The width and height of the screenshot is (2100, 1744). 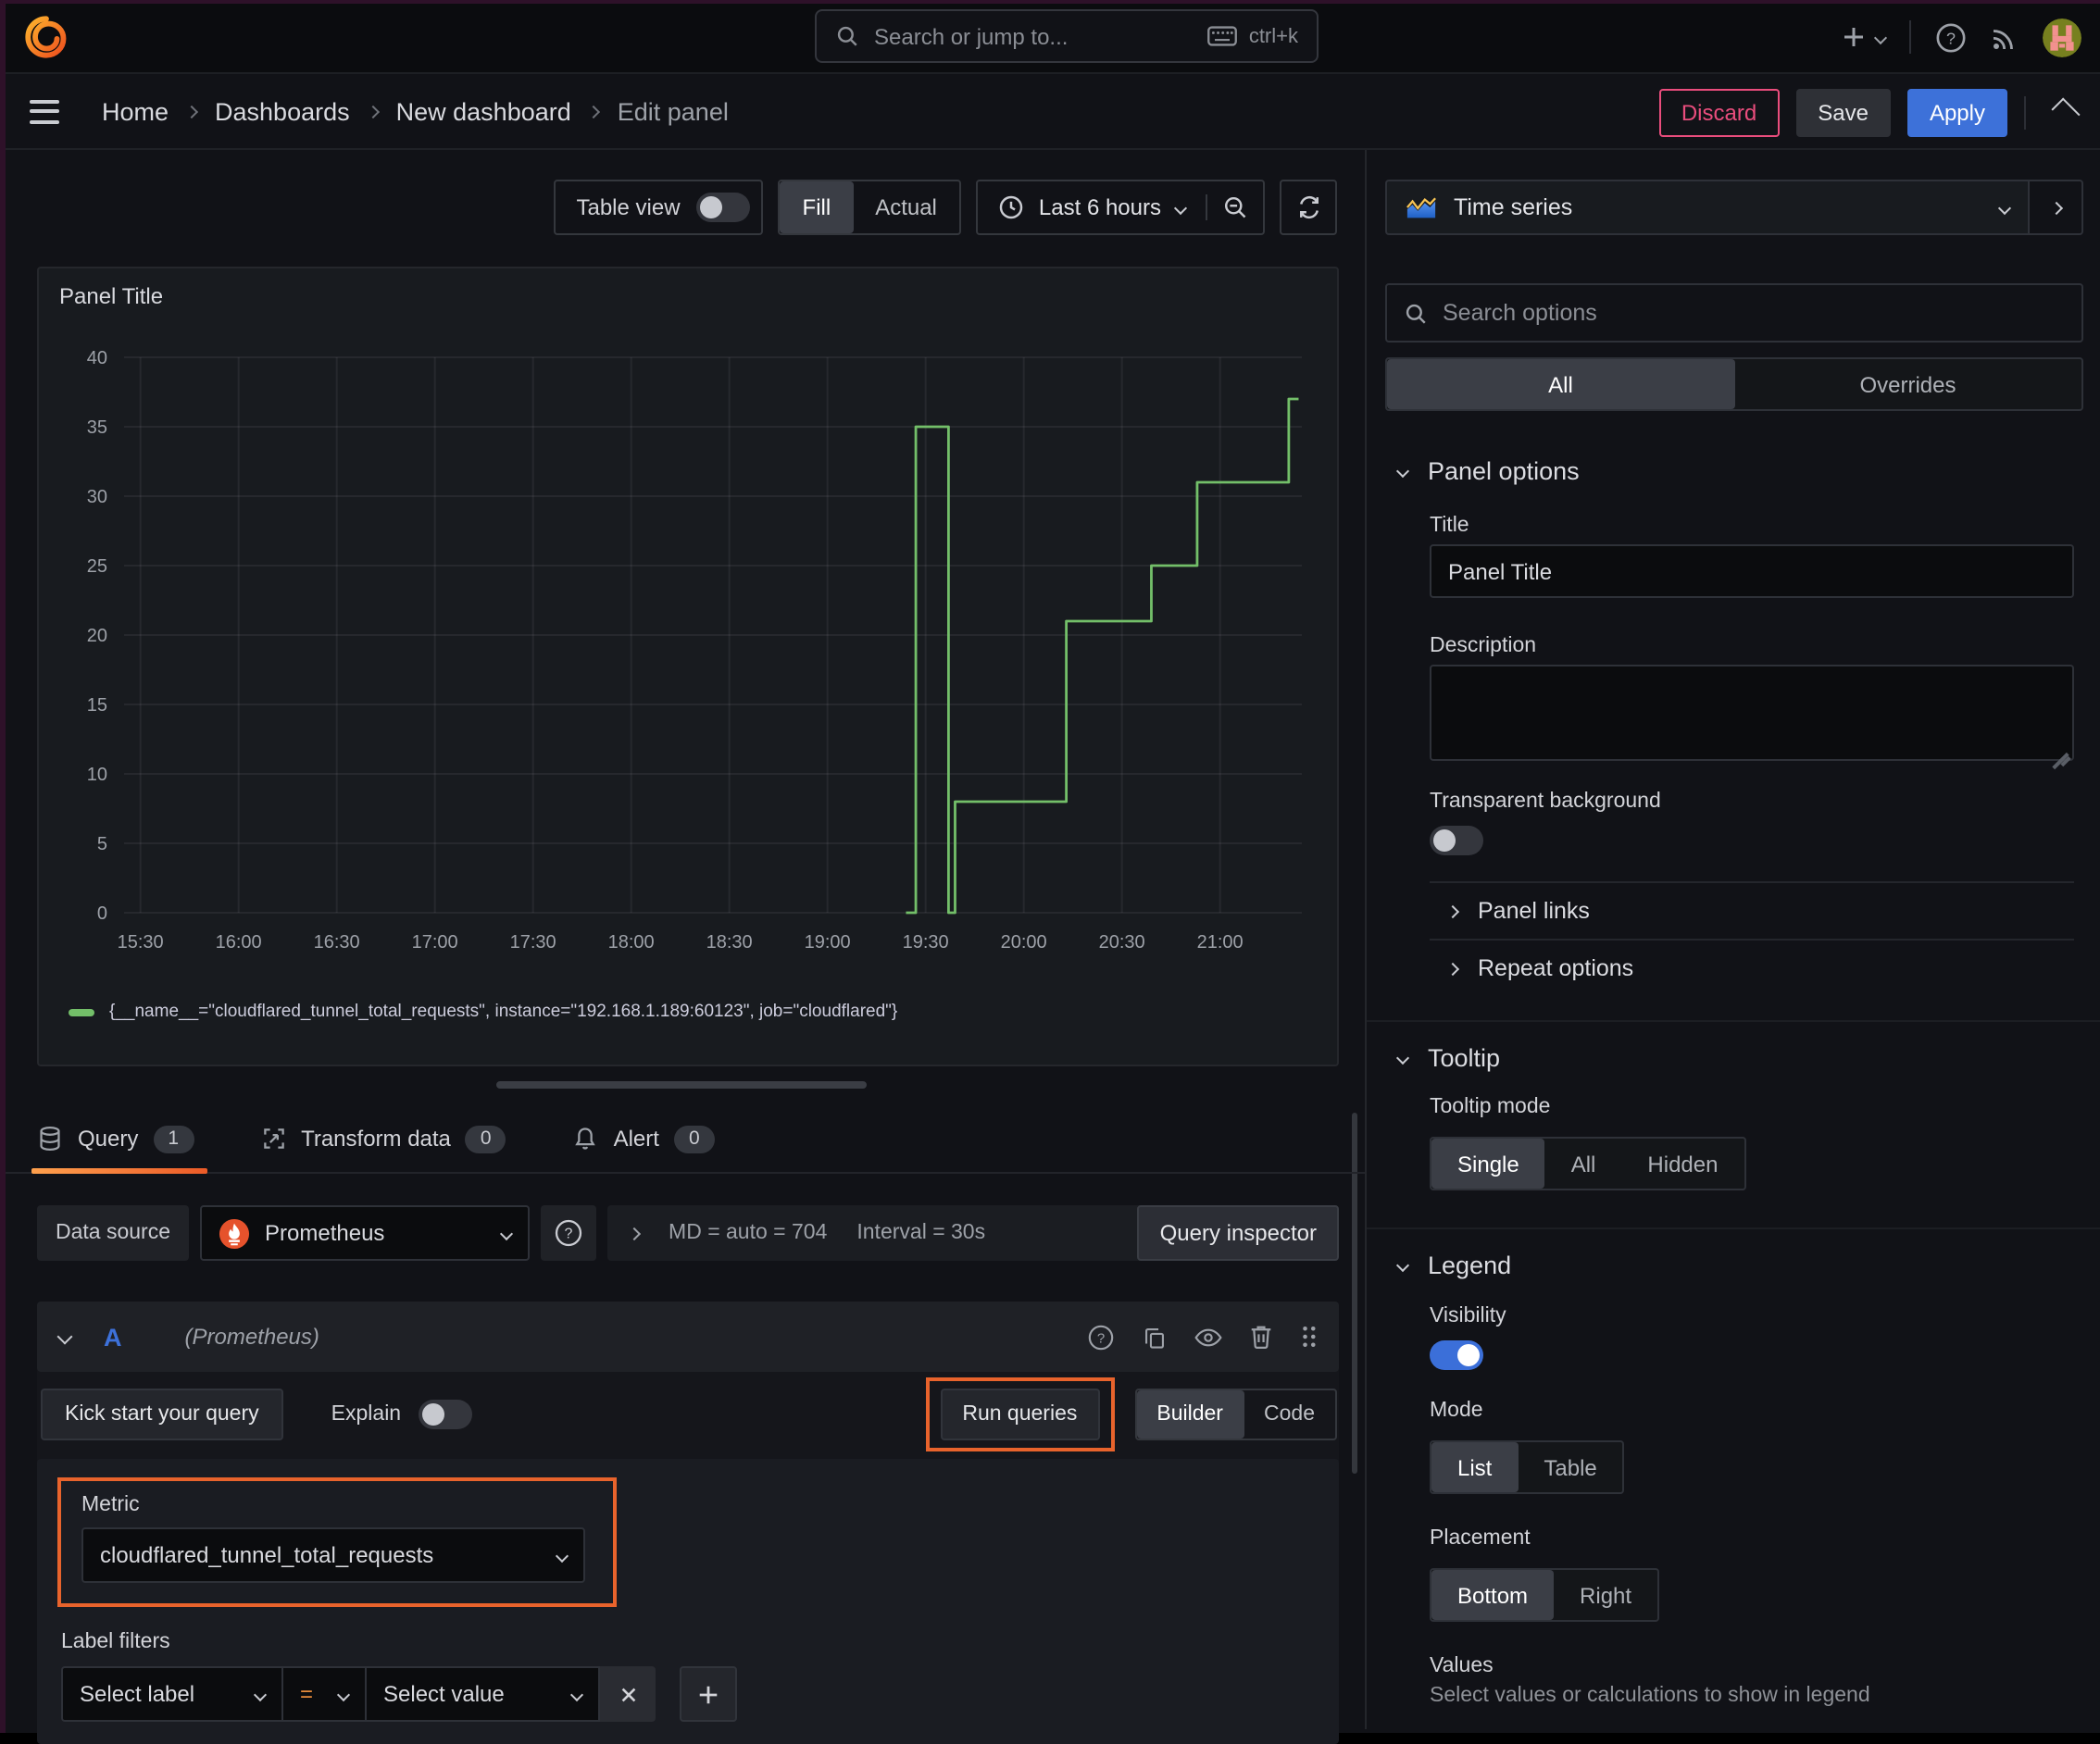 I want to click on duplicate-query-icon, so click(x=1155, y=1337).